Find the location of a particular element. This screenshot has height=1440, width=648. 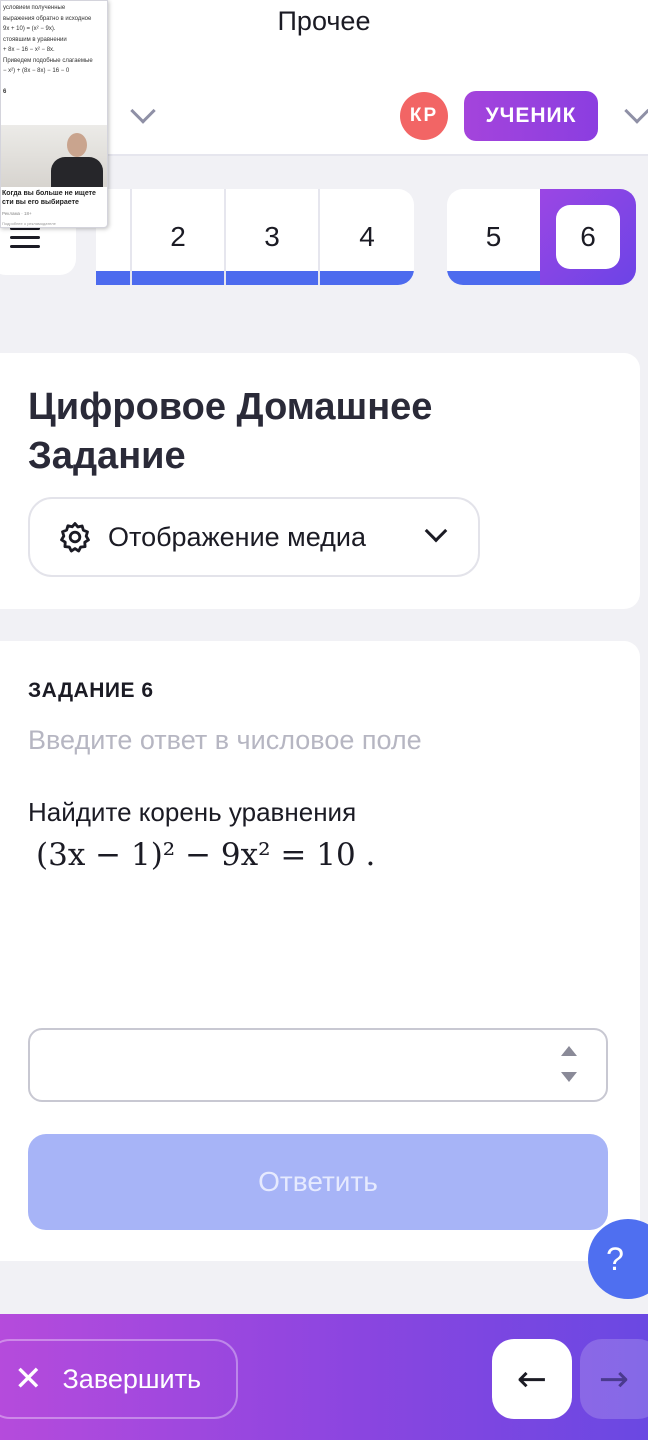

task-nav-item-5: 5 is located at coordinates (493, 237).